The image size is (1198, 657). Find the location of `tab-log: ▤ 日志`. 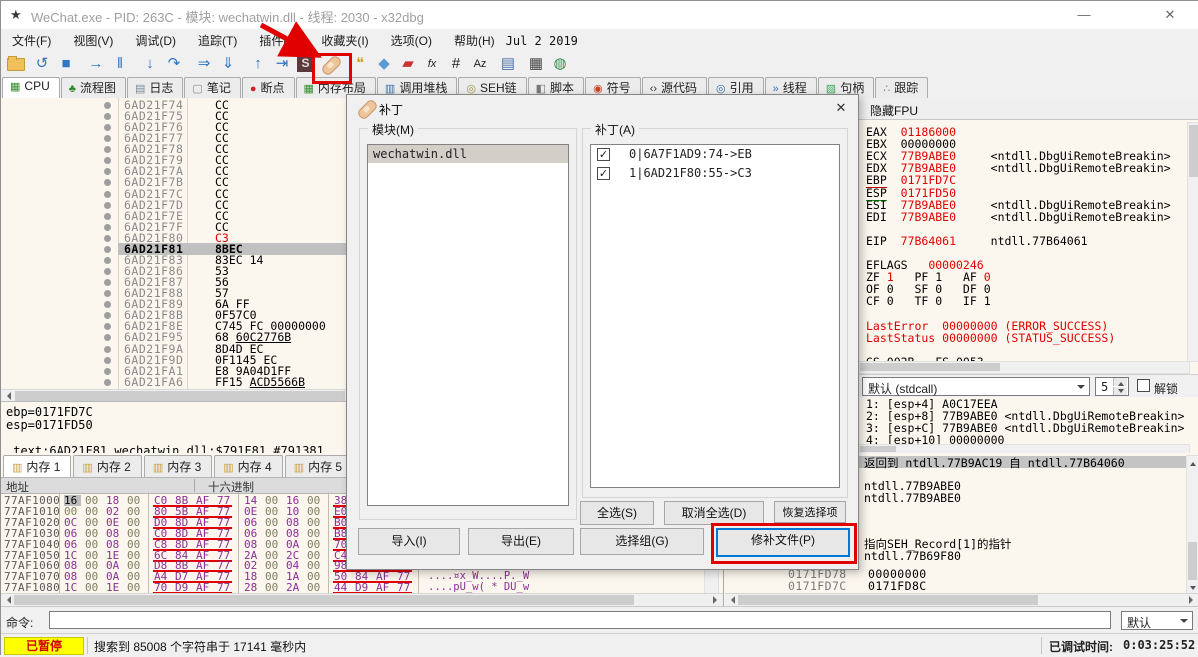

tab-log: ▤ 日志 is located at coordinates (155, 87).